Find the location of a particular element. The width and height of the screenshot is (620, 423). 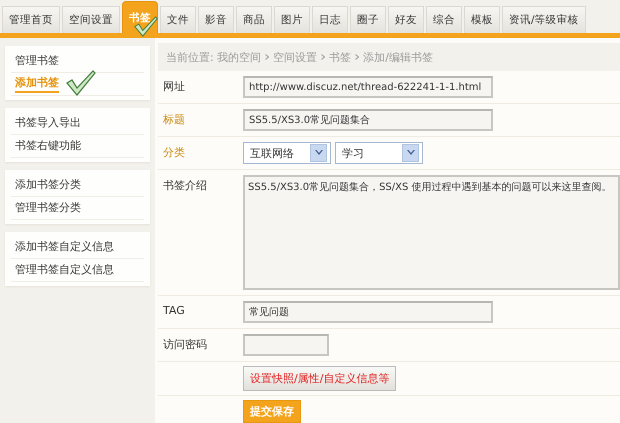

sidebar-item: 添加书签分类 is located at coordinates (77, 185).